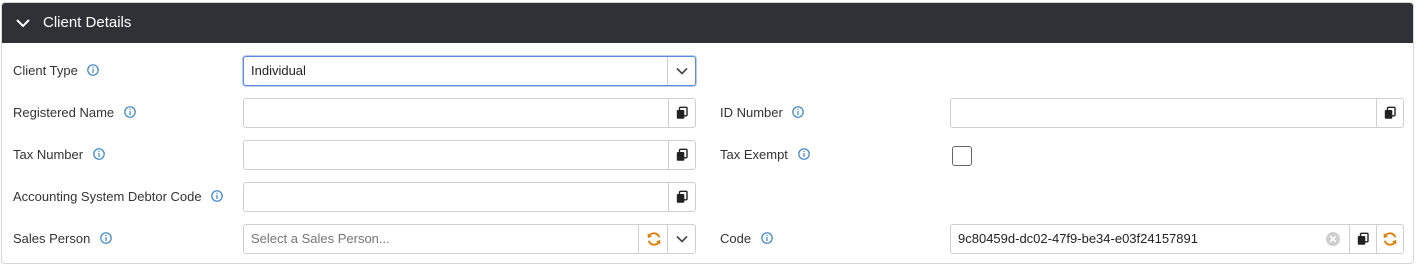 This screenshot has width=1416, height=267. I want to click on tax-exempt-label: Tax Exempt, so click(765, 154).